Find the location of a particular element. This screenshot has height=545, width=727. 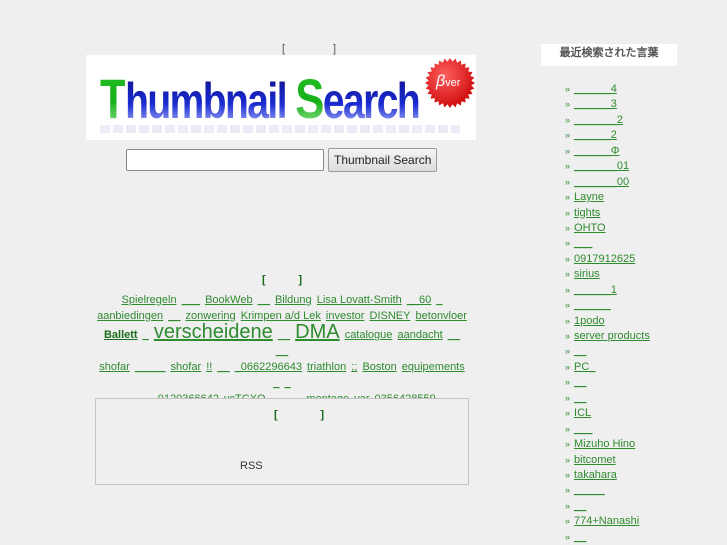

tag-link: ;; is located at coordinates (354, 367).